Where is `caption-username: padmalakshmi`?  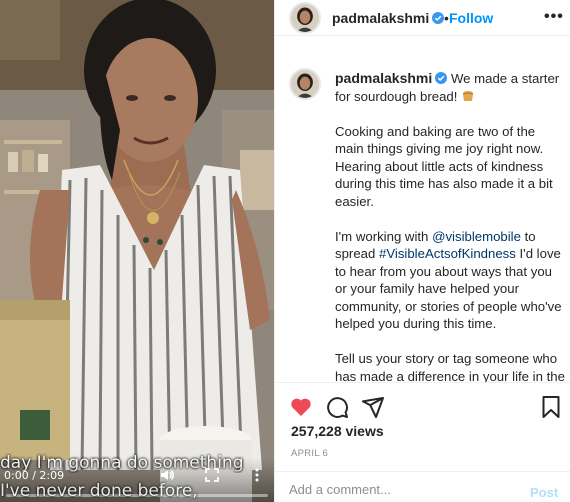
caption-username: padmalakshmi is located at coordinates (383, 78).